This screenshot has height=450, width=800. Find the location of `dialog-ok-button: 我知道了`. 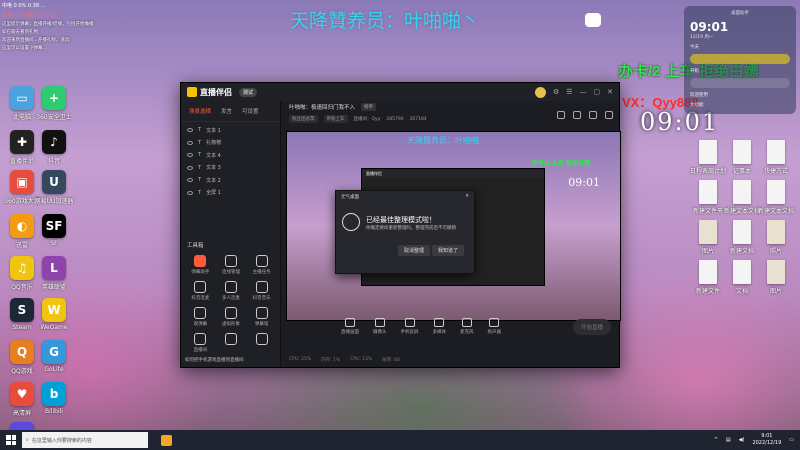

dialog-ok-button: 我知道了 is located at coordinates (448, 250).